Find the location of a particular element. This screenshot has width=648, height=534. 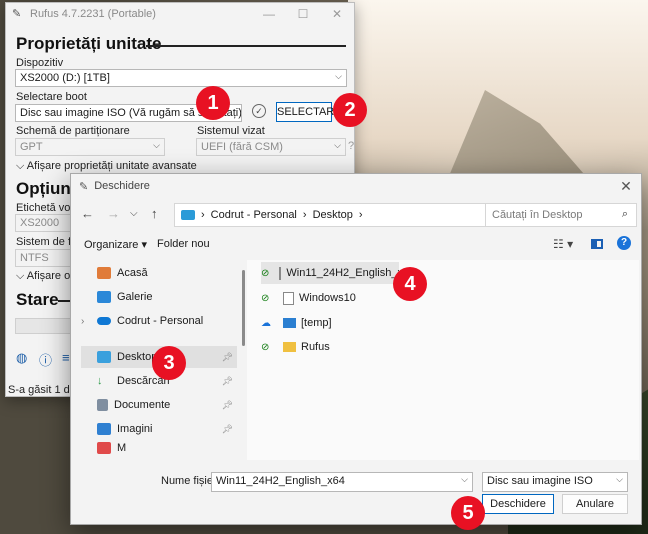

gallery-icon is located at coordinates (104, 297).